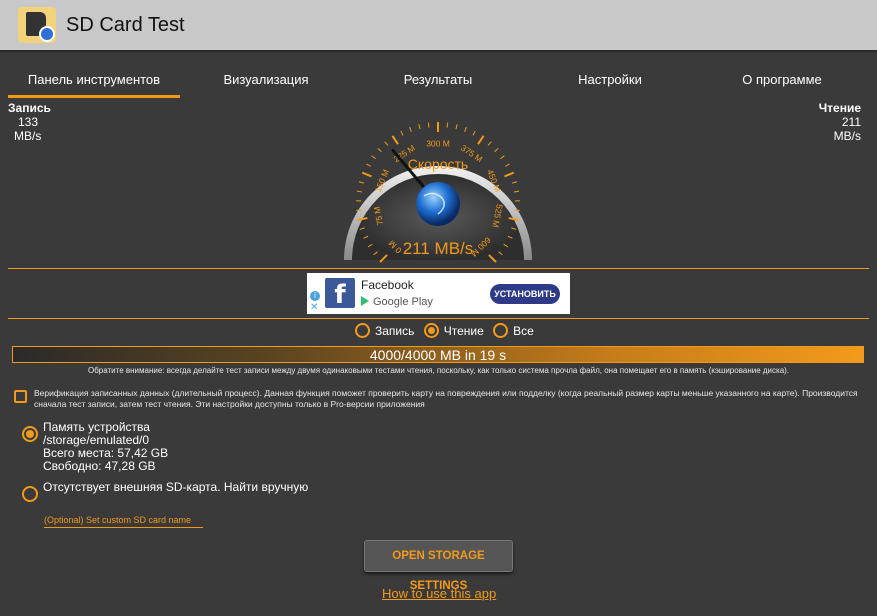 This screenshot has height=616, width=877. Describe the element at coordinates (438, 566) in the screenshot. I see `open-storage-settings-button: OPEN STORAGE SETTINGS` at that location.